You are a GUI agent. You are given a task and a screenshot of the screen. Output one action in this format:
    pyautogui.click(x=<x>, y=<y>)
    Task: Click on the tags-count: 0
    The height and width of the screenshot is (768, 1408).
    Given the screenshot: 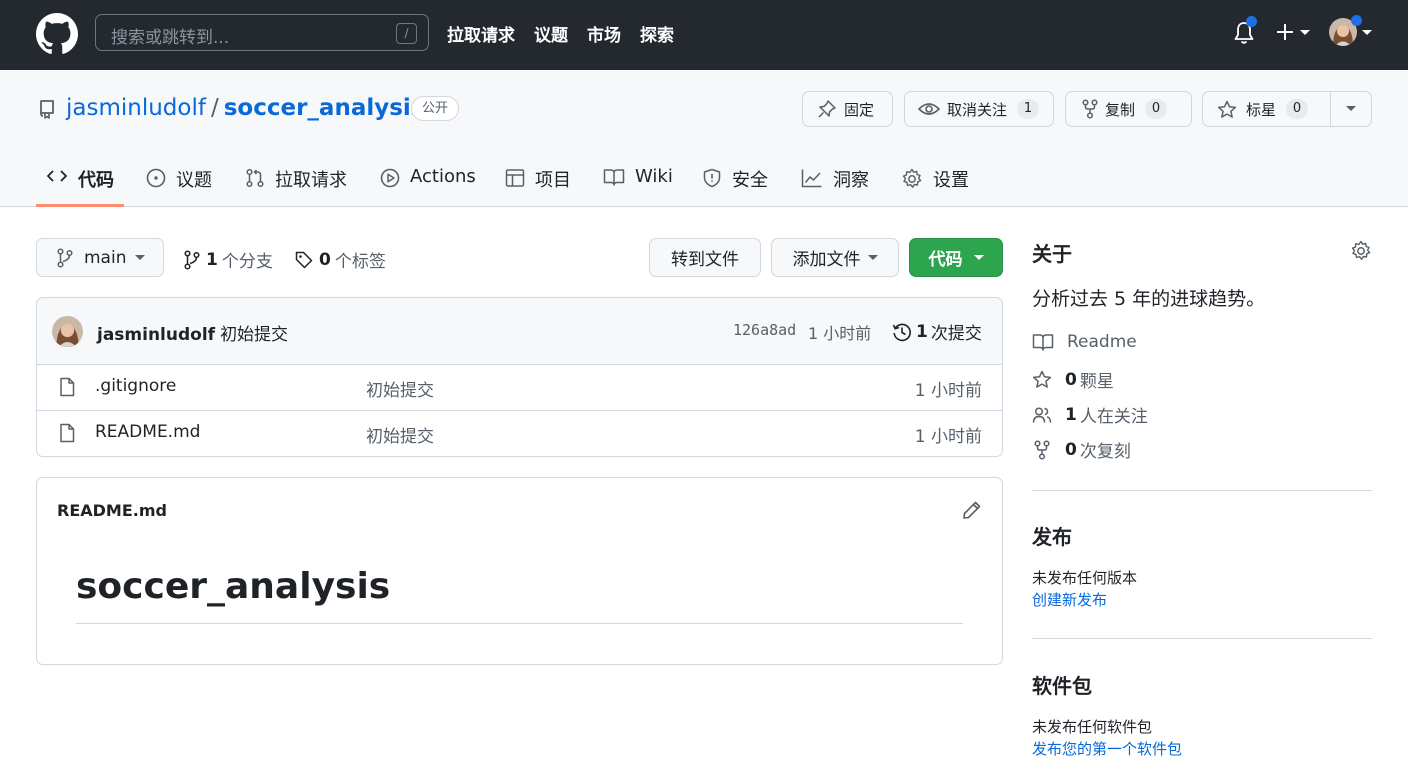 What is the action you would take?
    pyautogui.click(x=325, y=259)
    